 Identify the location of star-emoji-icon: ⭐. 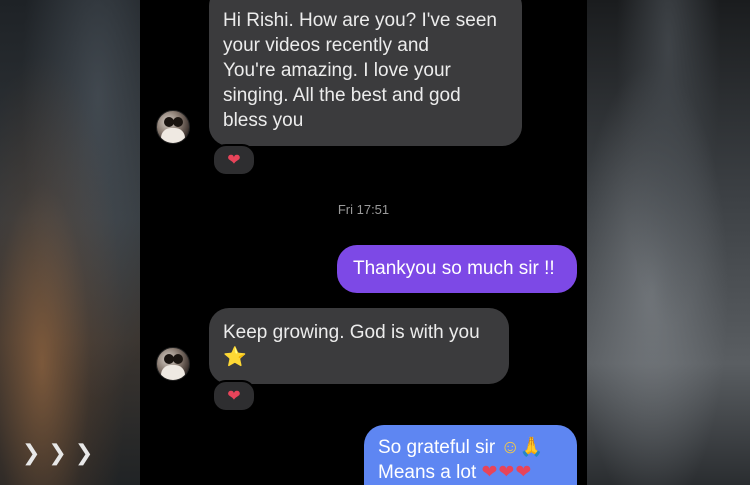
(235, 357).